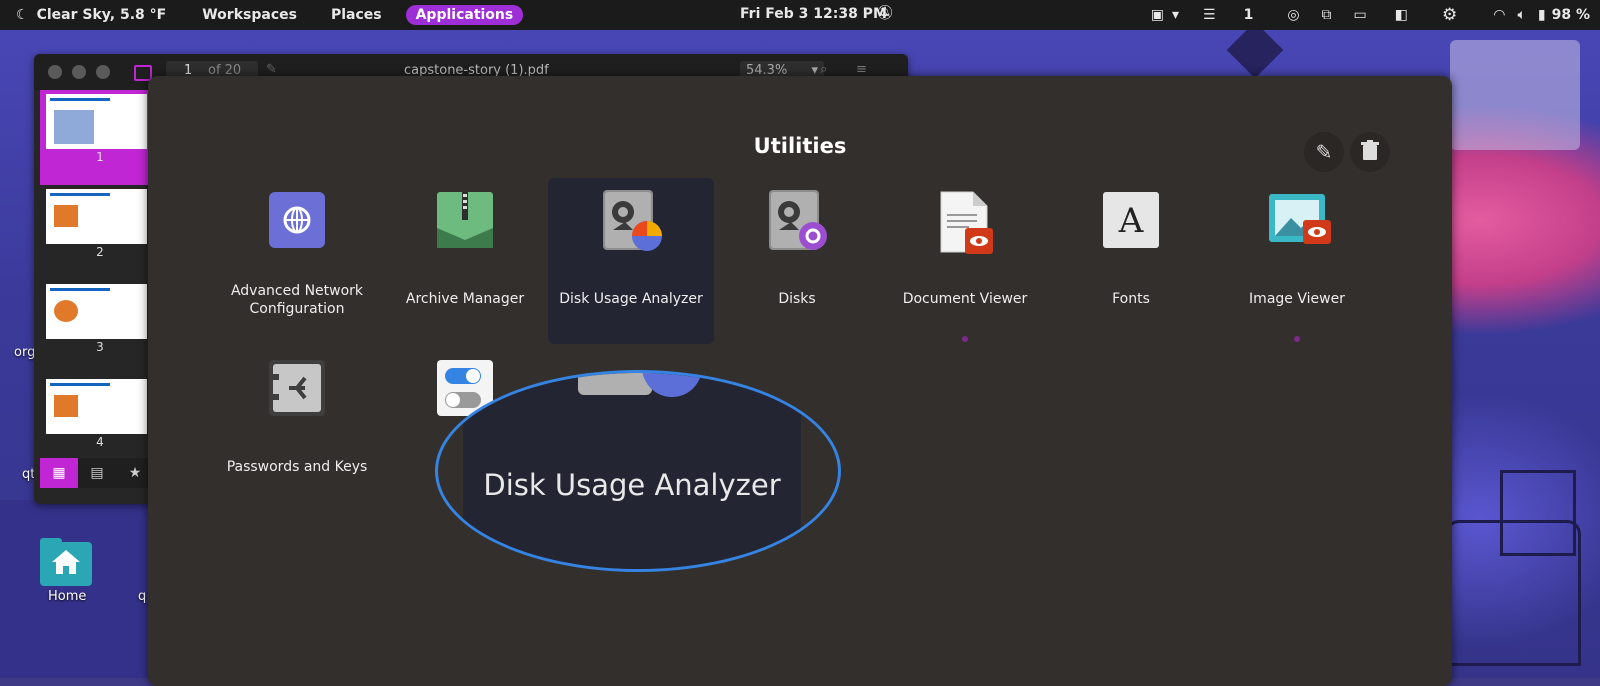 The height and width of the screenshot is (686, 1600). I want to click on weather-label: Clear Sky, 5.8 °F, so click(101, 15).